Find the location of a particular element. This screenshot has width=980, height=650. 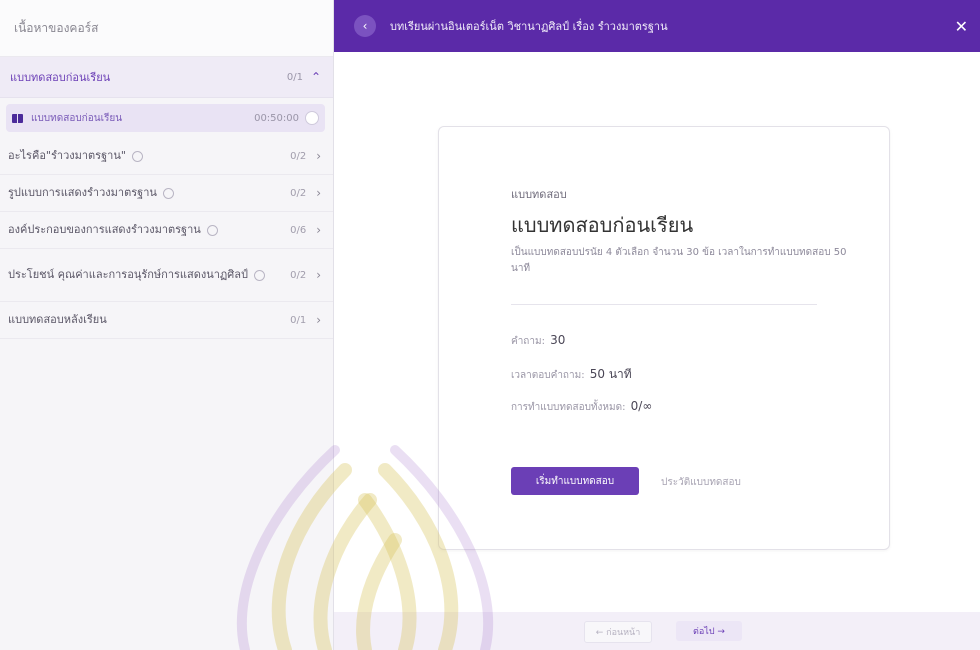

quiz-time-value: 50 นาที is located at coordinates (610, 374).